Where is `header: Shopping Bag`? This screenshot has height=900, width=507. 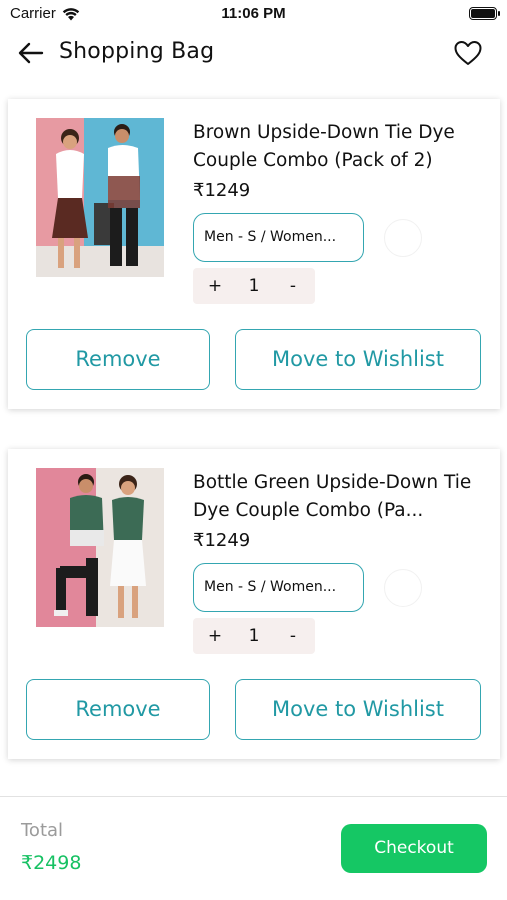 header: Shopping Bag is located at coordinates (253, 53).